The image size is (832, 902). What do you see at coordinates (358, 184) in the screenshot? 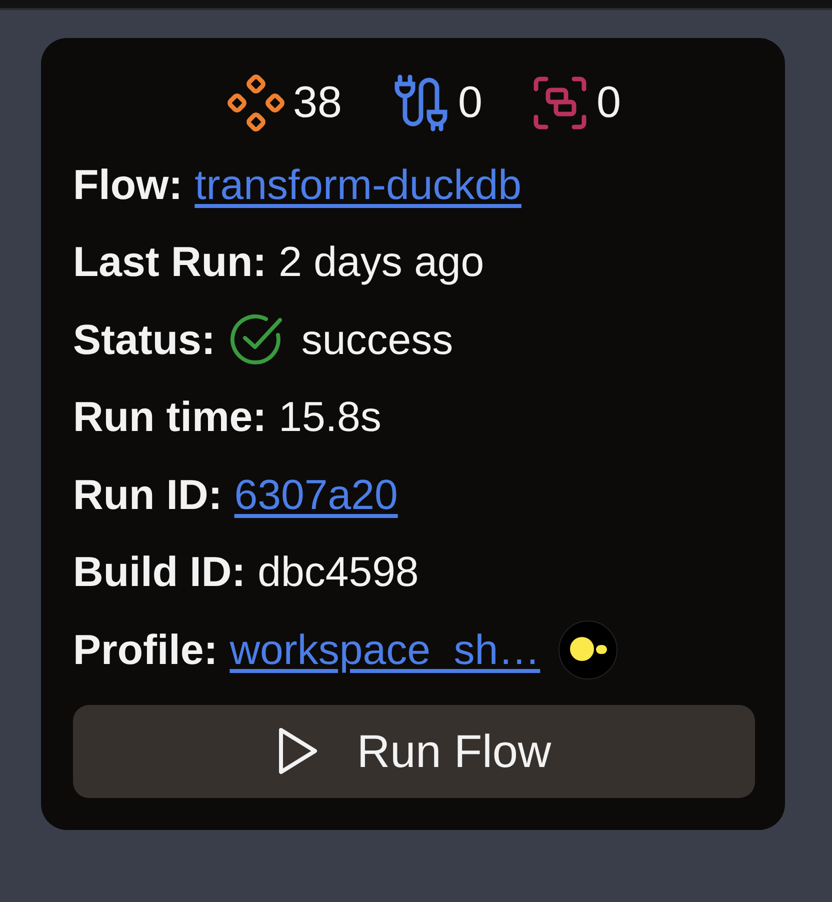
I see `field-link: transform-duckdb` at bounding box center [358, 184].